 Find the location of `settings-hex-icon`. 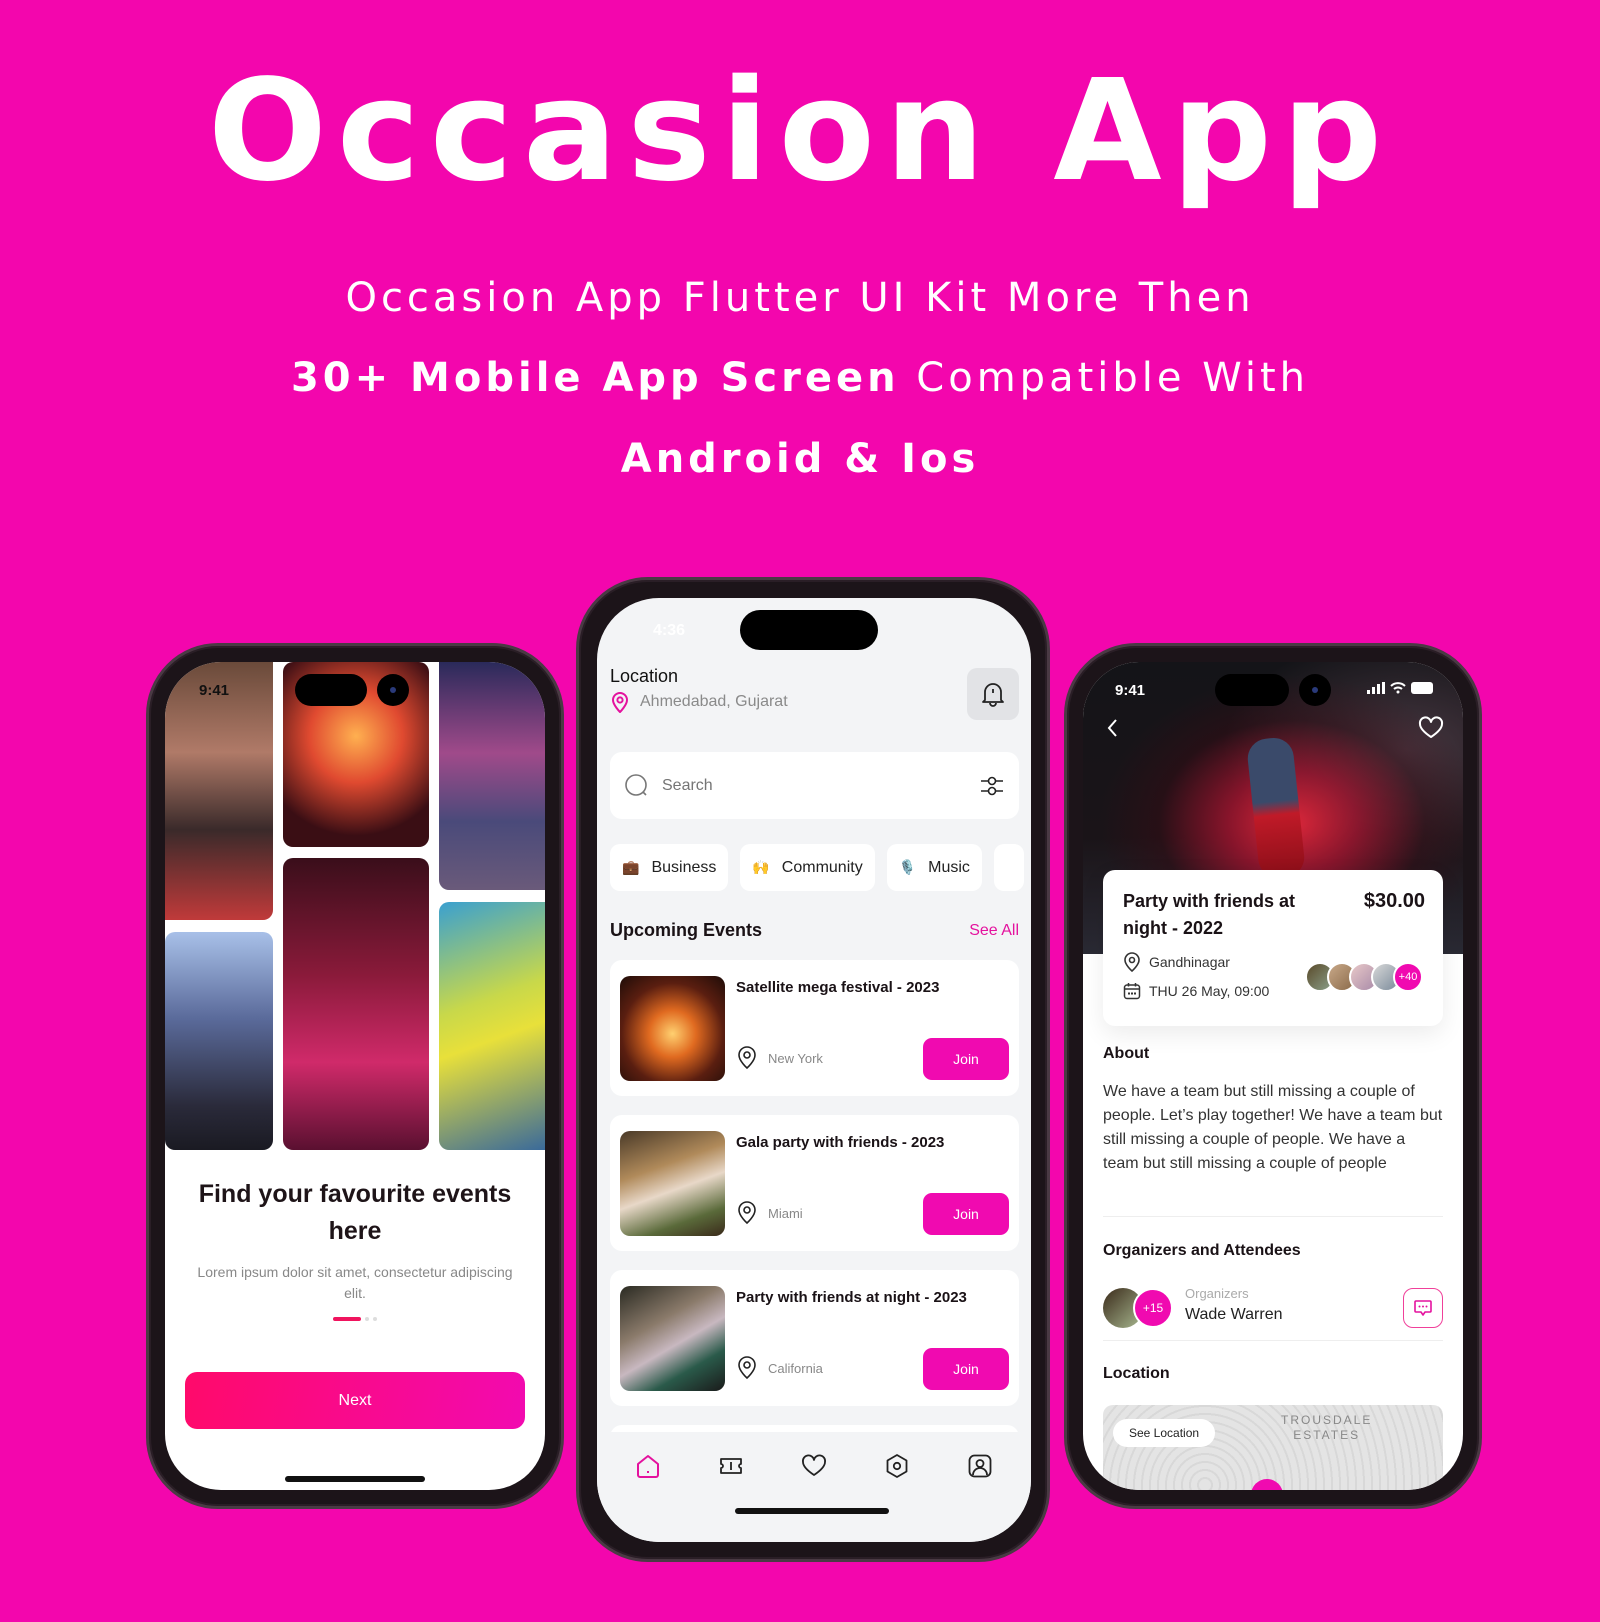

settings-hex-icon is located at coordinates (897, 1466).